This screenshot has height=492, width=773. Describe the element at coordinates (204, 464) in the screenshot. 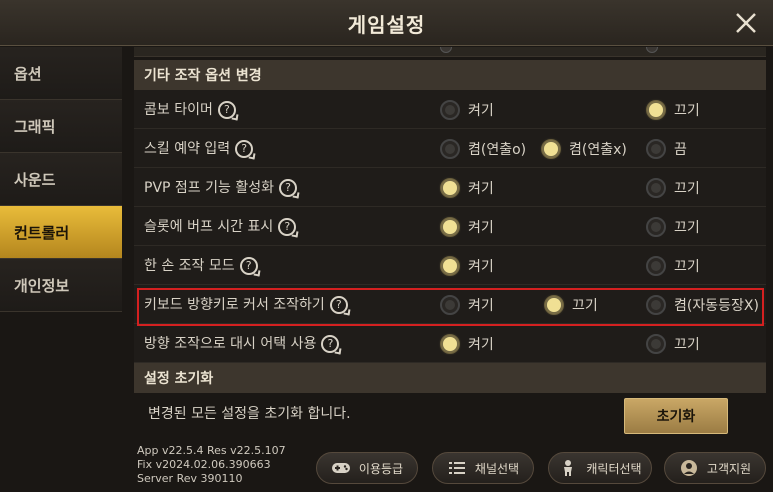

I see `version-fix: Fix v2024.02.06.390663` at that location.